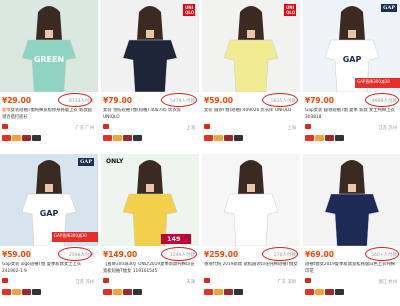 This screenshot has height=306, width=400. What do you see at coordinates (75, 237) in the screenshot?
I see `promo-banner: GAP直降300减30` at bounding box center [75, 237].